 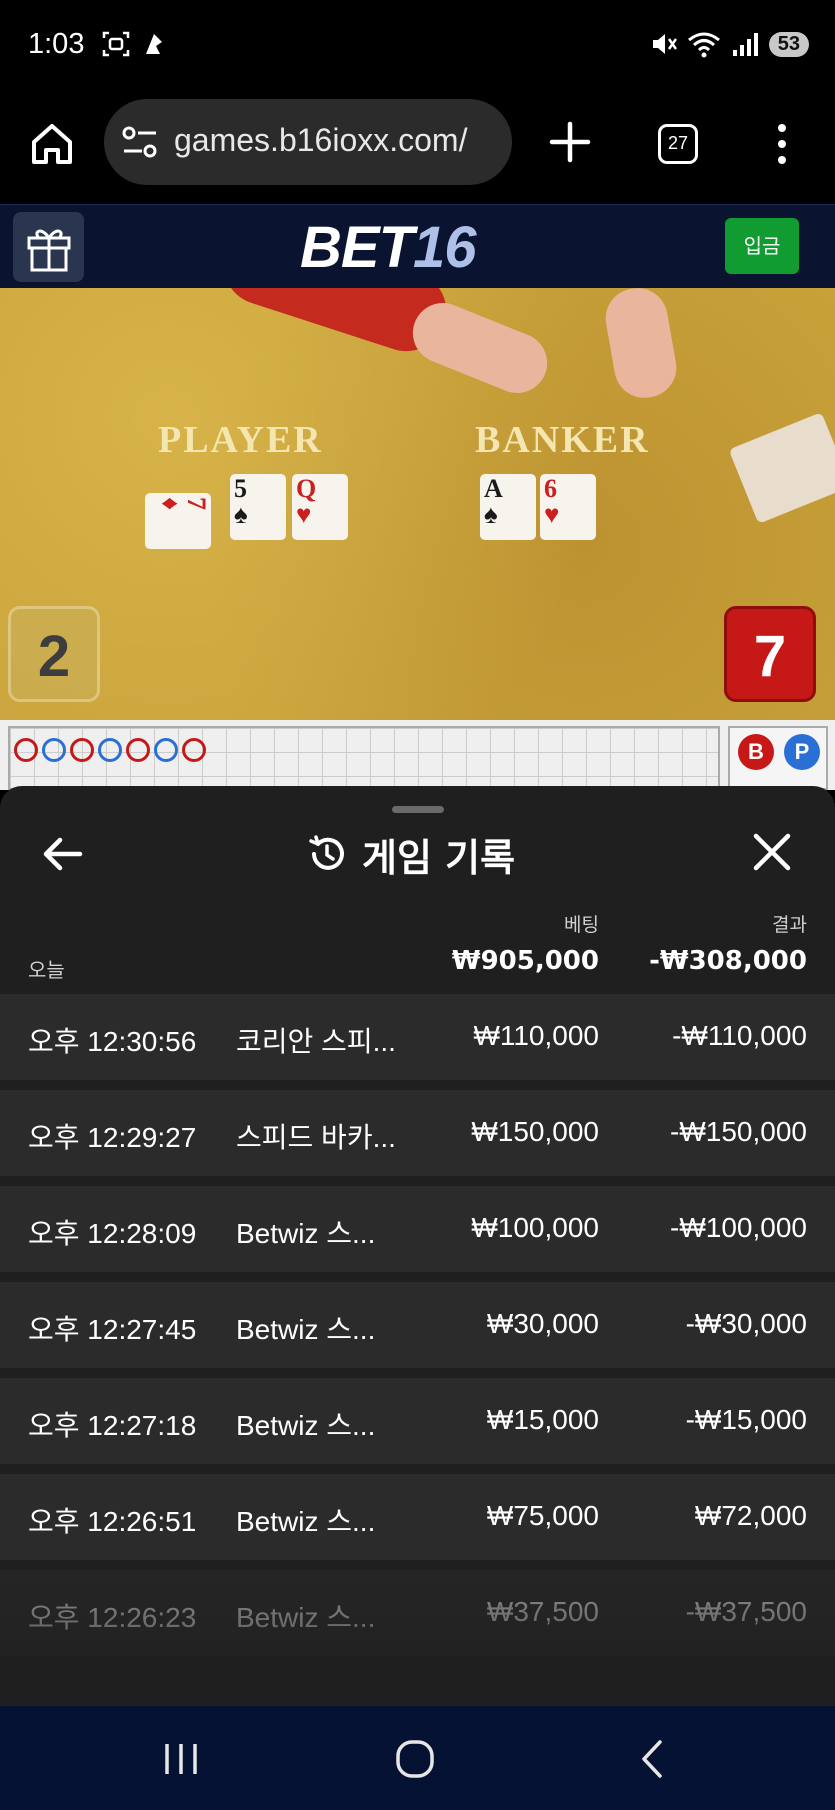 I want to click on address-bar: games.b16ioxx.com/, so click(x=308, y=142).